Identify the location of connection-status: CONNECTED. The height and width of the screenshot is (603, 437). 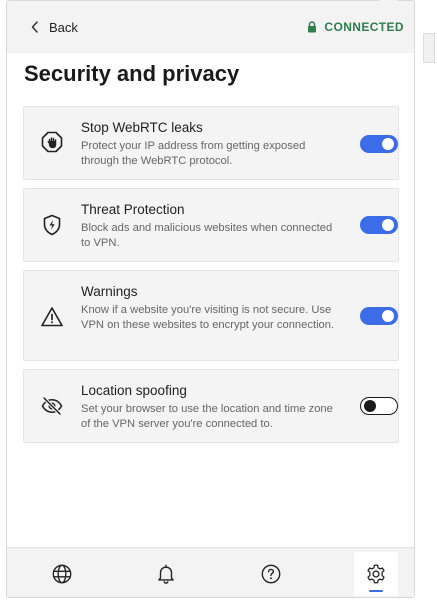
(355, 27).